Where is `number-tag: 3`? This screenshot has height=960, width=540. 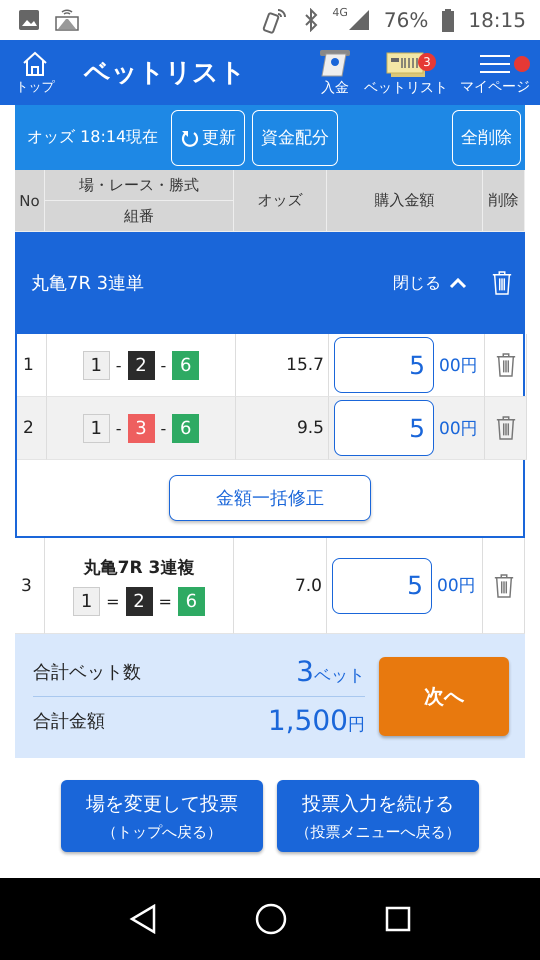 number-tag: 3 is located at coordinates (141, 428).